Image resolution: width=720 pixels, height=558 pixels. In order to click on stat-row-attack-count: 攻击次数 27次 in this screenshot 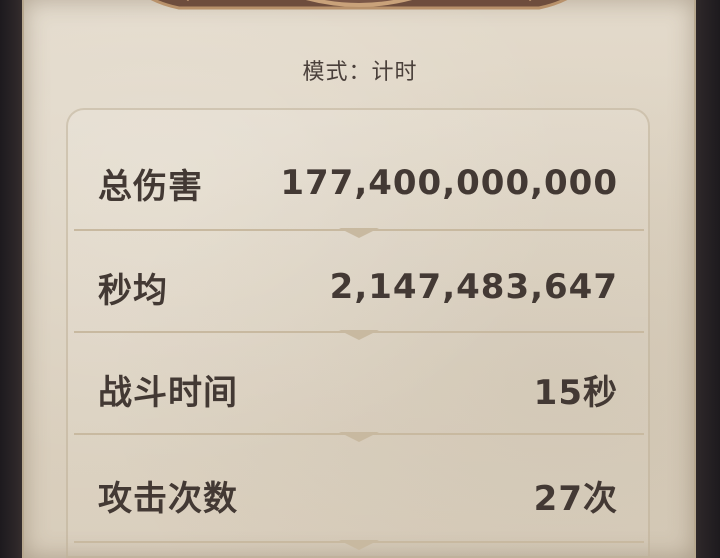, I will do `click(358, 495)`.